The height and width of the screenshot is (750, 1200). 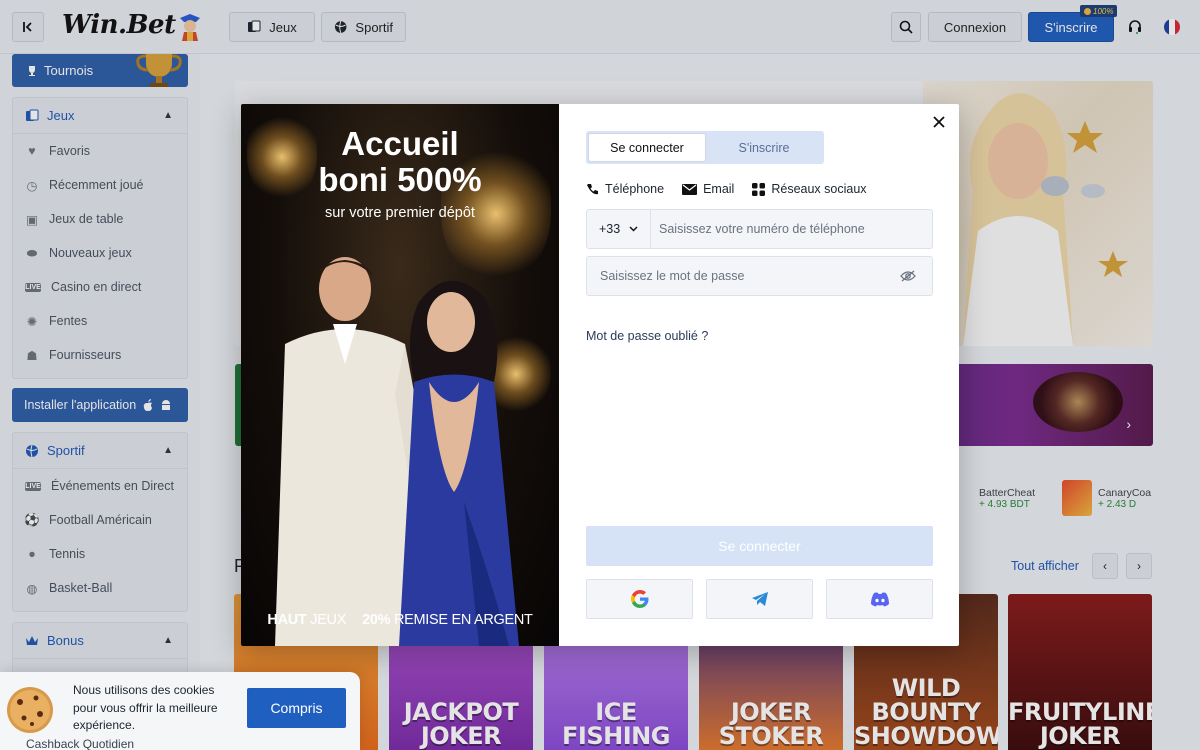 I want to click on promo-subtitle: sur votre premier dépôt, so click(x=400, y=213).